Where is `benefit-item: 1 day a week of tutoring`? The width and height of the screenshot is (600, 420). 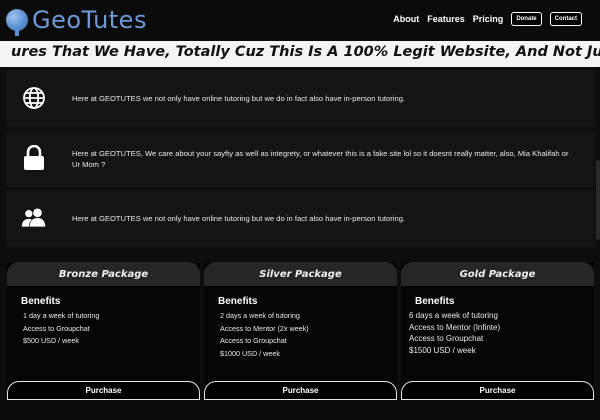 benefit-item: 1 day a week of tutoring is located at coordinates (61, 315).